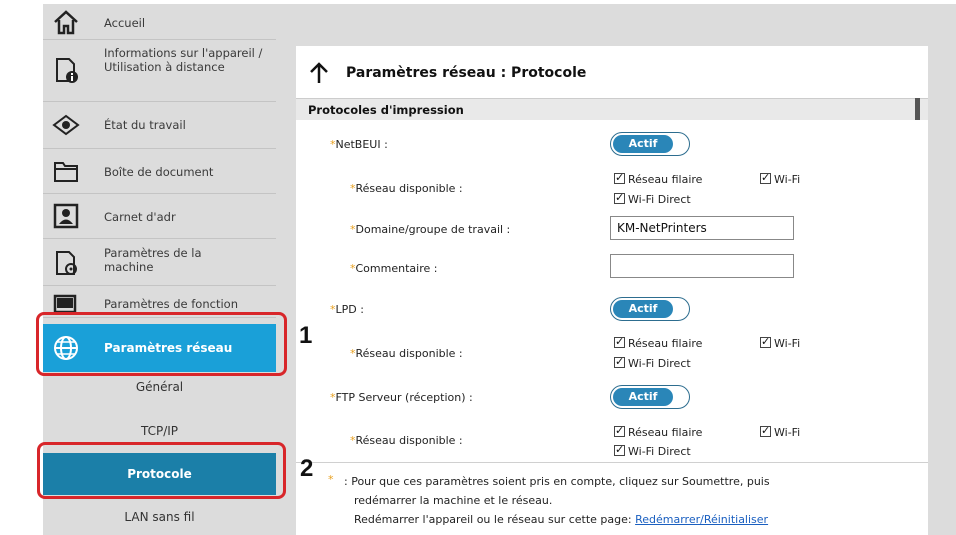 The width and height of the screenshot is (956, 535). Describe the element at coordinates (319, 73) in the screenshot. I see `arrow-up-icon` at that location.